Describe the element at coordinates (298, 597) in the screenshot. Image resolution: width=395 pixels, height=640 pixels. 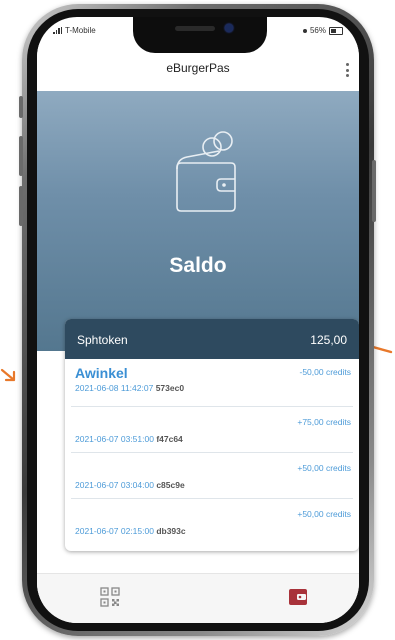
I see `wallet-icon` at that location.